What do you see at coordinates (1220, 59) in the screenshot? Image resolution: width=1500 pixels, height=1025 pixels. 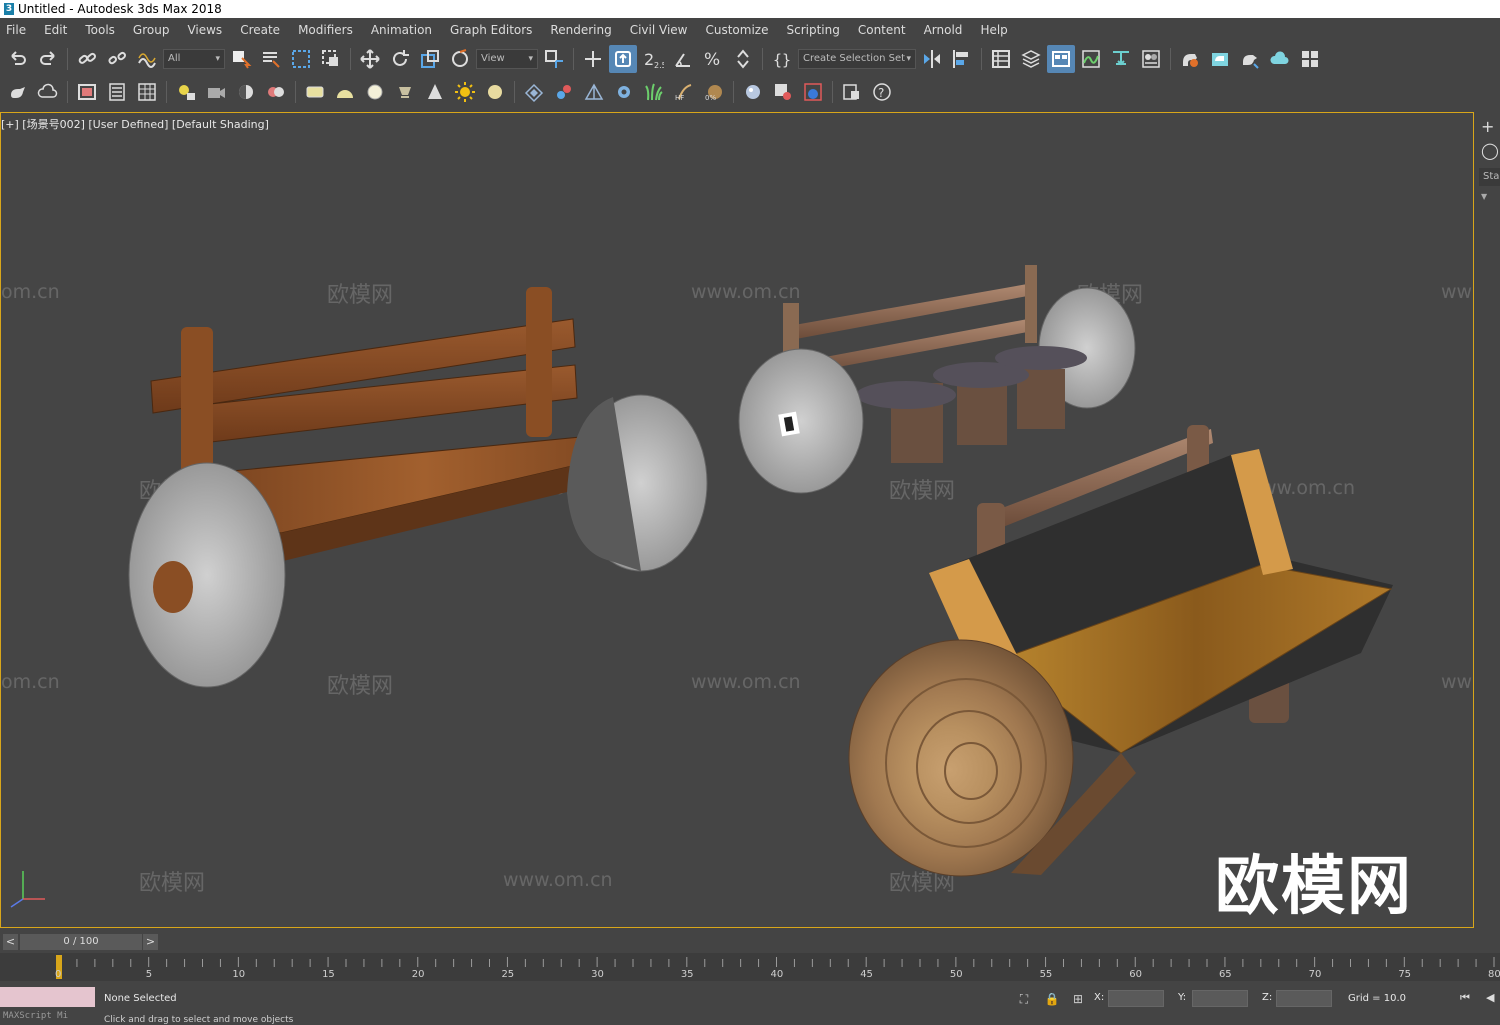 I see `rendered-frame-window-button` at bounding box center [1220, 59].